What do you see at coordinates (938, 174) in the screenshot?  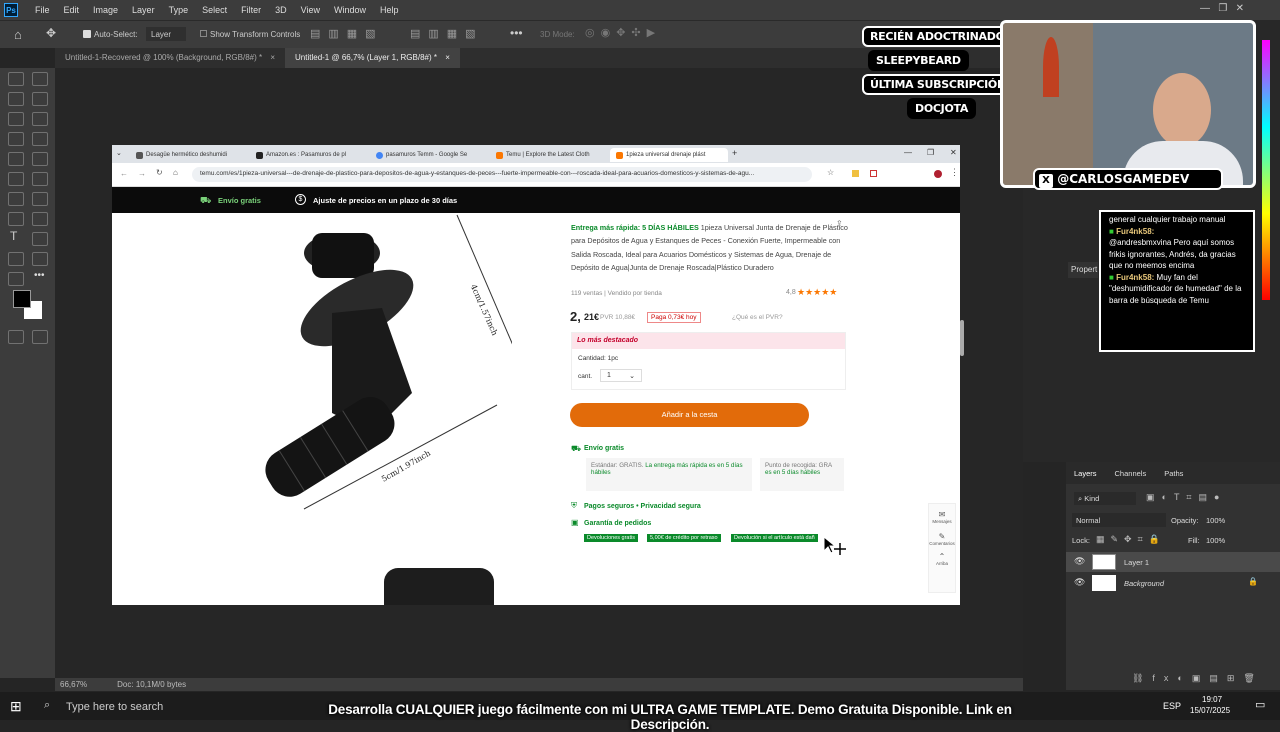 I see `profile-avatar` at bounding box center [938, 174].